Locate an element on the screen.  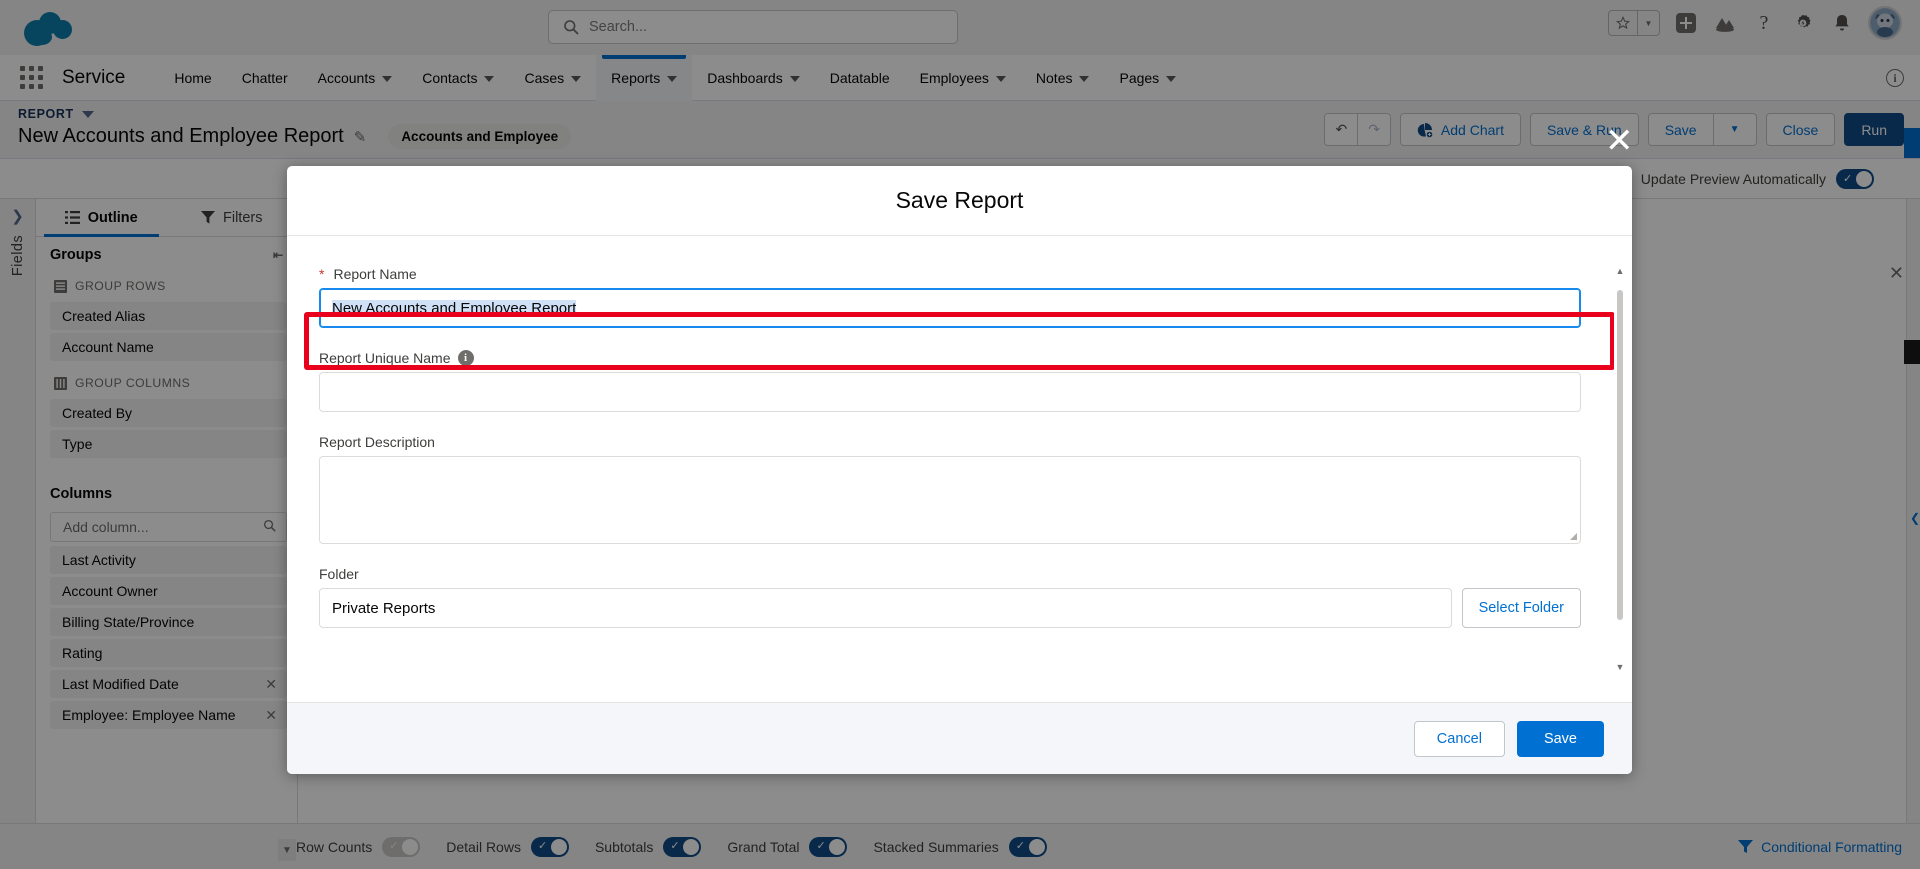
report-description-label: Report Description is located at coordinates (950, 442).